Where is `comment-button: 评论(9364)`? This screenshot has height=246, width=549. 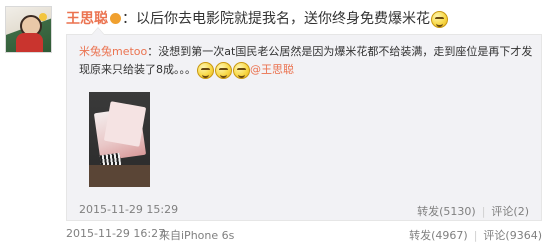 comment-button: 评论(9364) is located at coordinates (512, 235).